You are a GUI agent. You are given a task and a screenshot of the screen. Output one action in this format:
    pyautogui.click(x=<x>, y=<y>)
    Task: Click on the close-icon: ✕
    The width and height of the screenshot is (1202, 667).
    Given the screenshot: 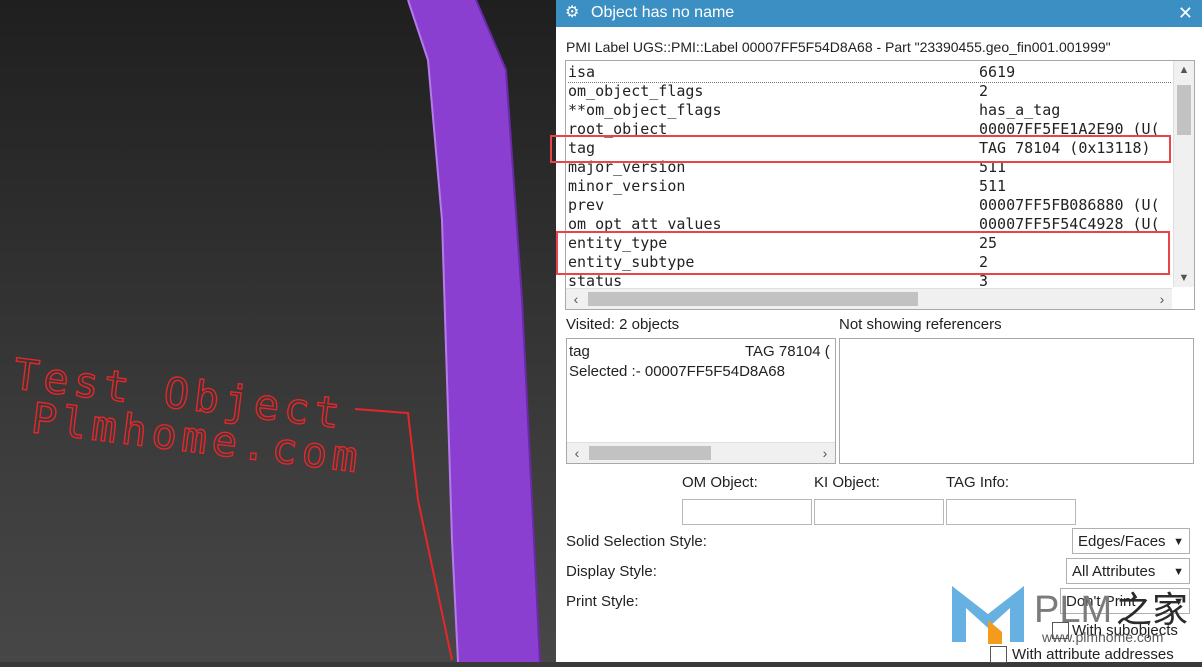 What is the action you would take?
    pyautogui.click(x=1185, y=13)
    